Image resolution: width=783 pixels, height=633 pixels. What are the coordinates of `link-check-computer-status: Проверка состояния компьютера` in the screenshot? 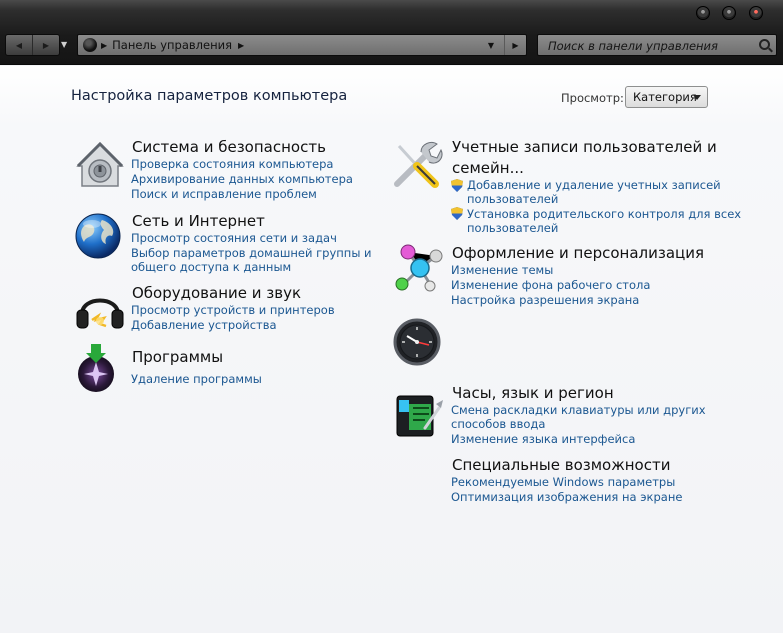 It's located at (232, 164).